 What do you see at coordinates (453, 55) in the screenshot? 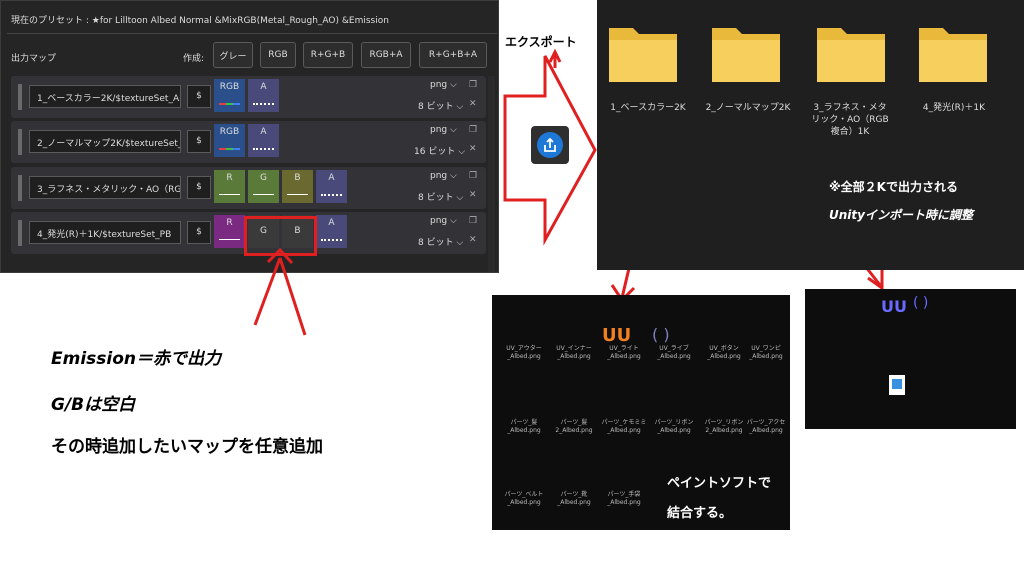
I see `r-g-b-a-button: R+G+B+A` at bounding box center [453, 55].